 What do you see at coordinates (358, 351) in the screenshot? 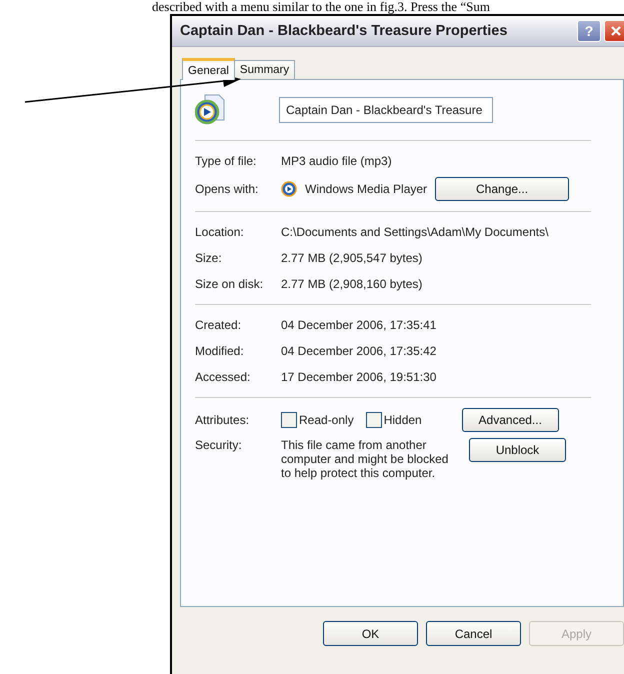
I see `field-value: 04 December 2006, 17:35:42` at bounding box center [358, 351].